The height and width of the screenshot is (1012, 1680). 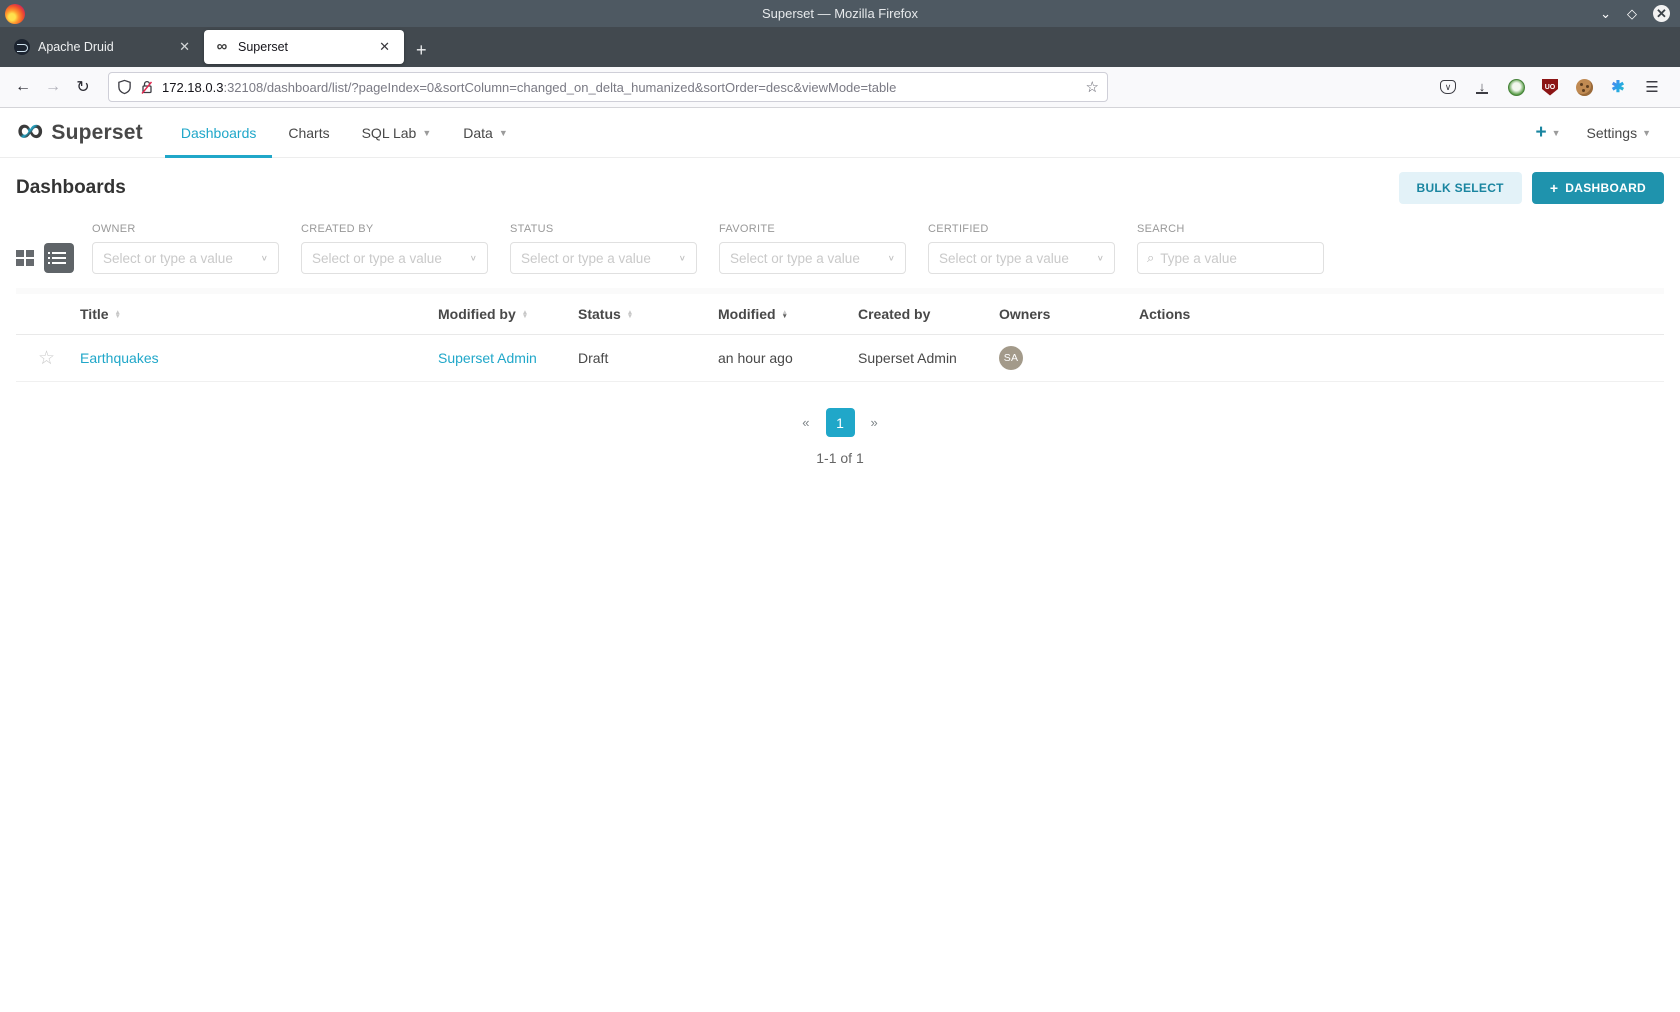 I want to click on druid-favicon-icon, so click(x=22, y=47).